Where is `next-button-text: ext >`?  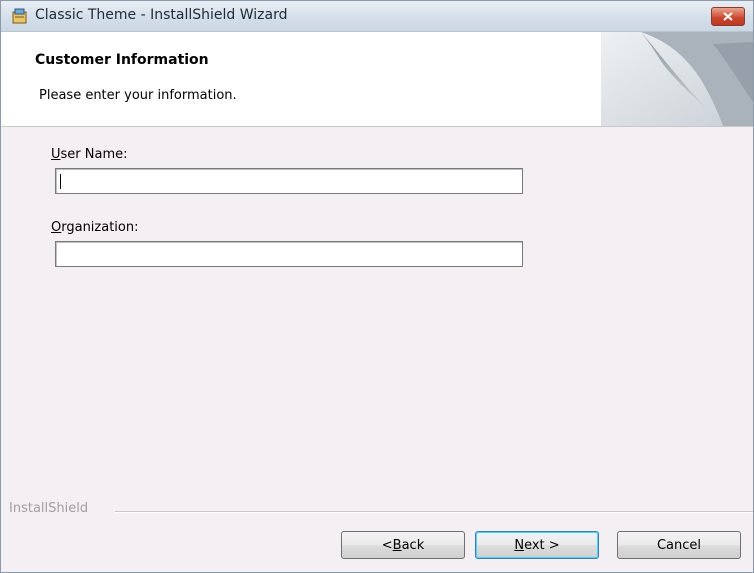
next-button-text: ext > is located at coordinates (542, 545).